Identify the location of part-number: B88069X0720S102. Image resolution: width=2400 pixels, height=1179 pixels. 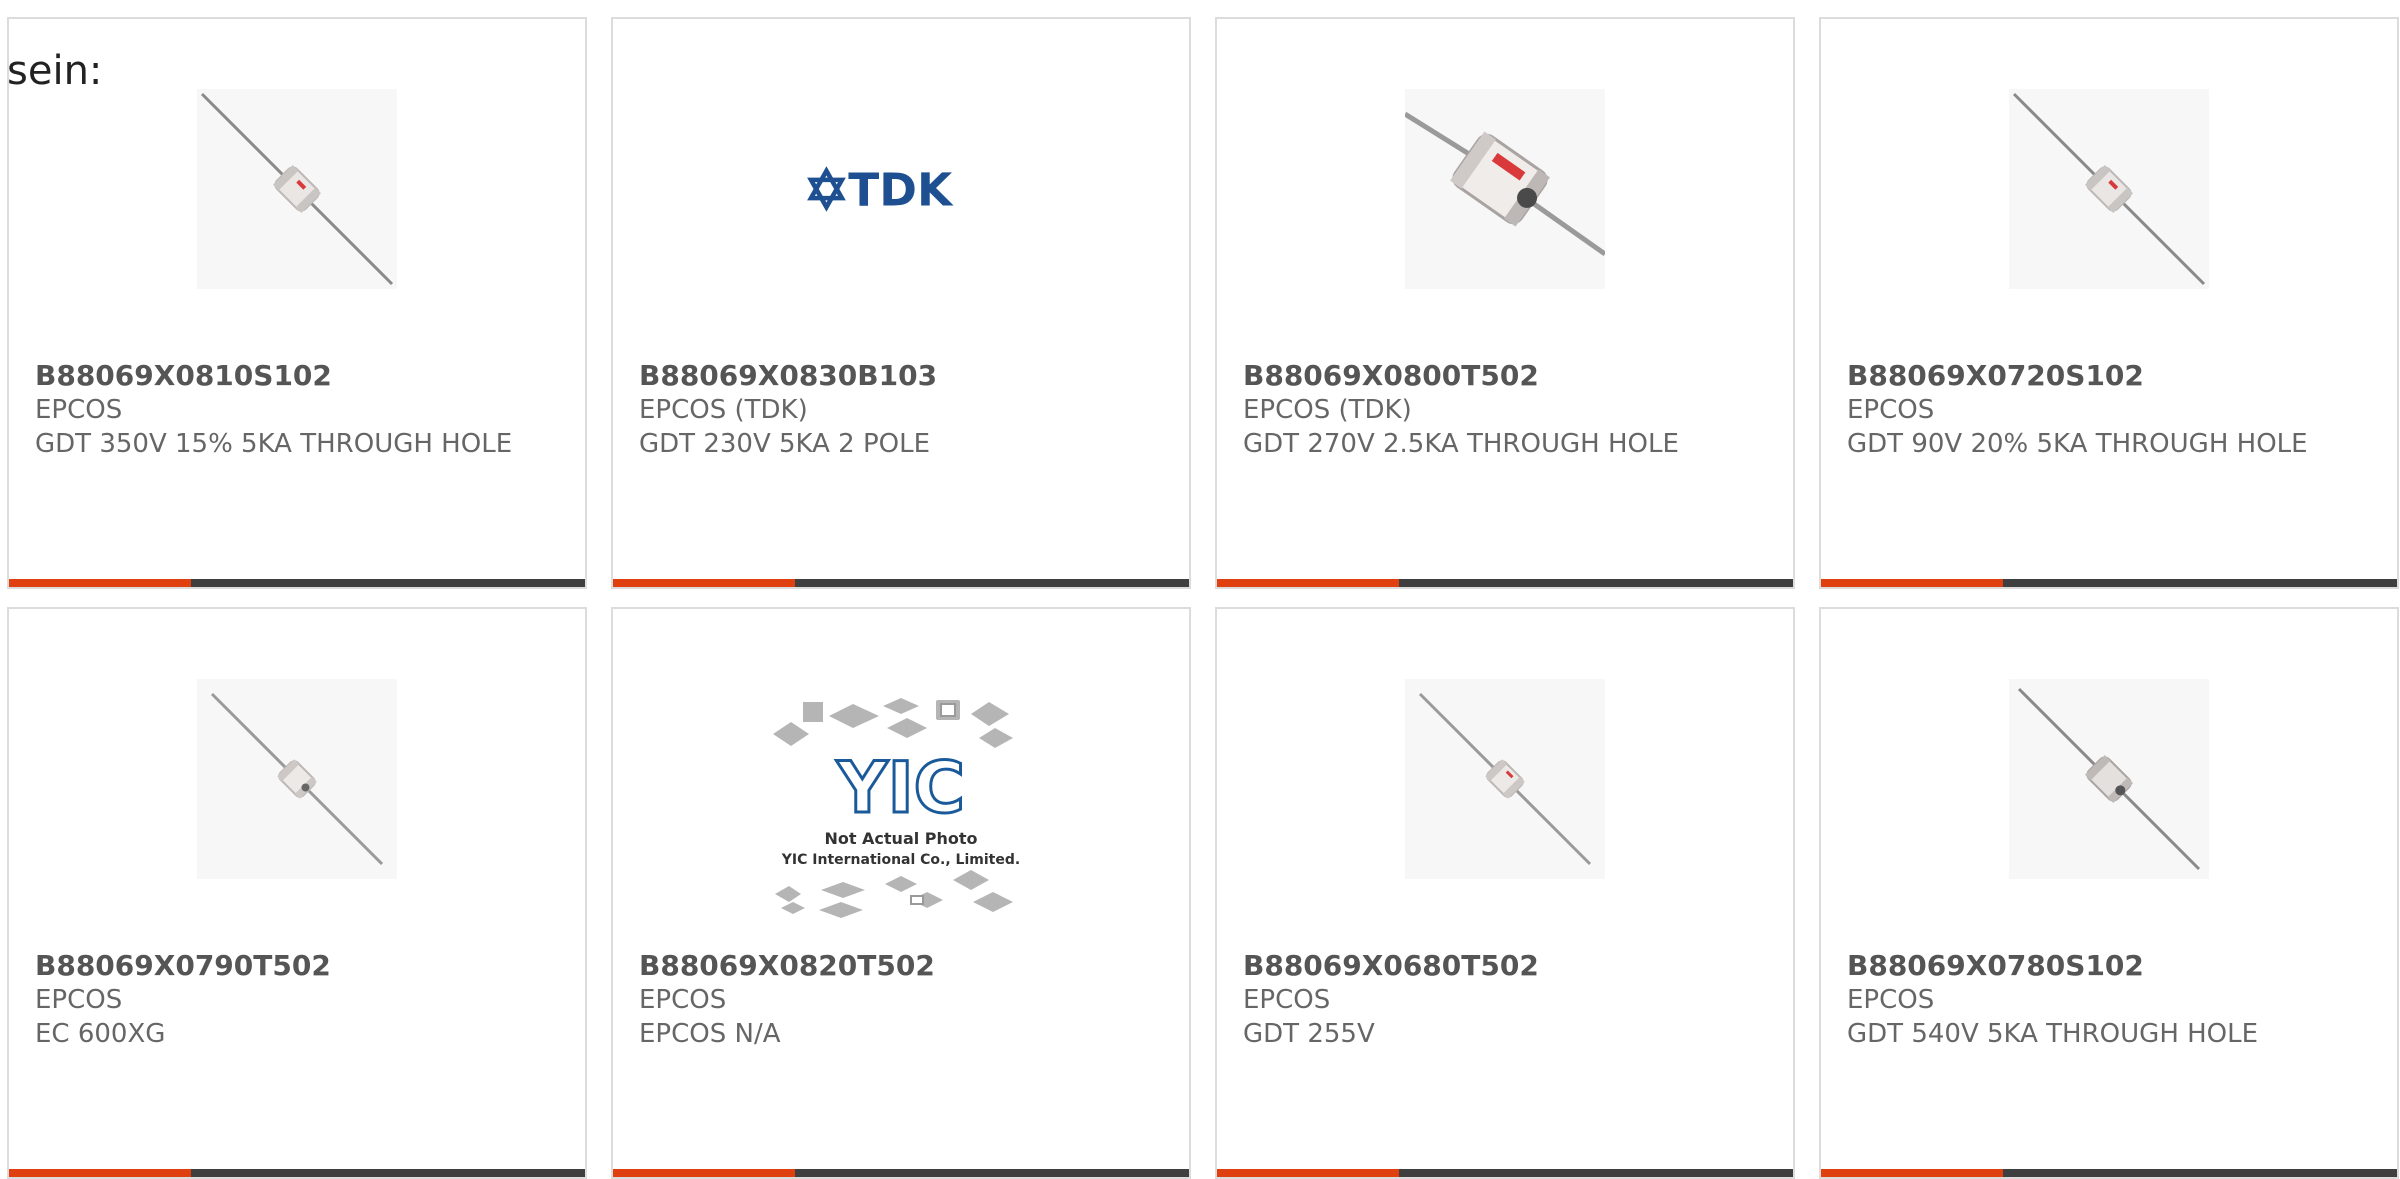
(2112, 376).